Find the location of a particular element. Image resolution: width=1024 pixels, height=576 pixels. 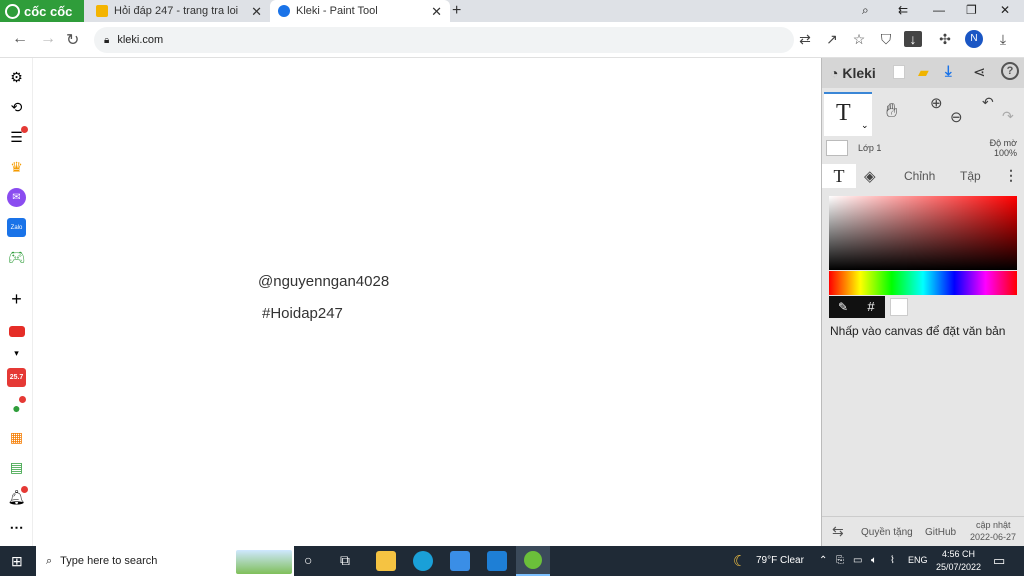

eyedropper-icon: ✎ is located at coordinates (843, 307).